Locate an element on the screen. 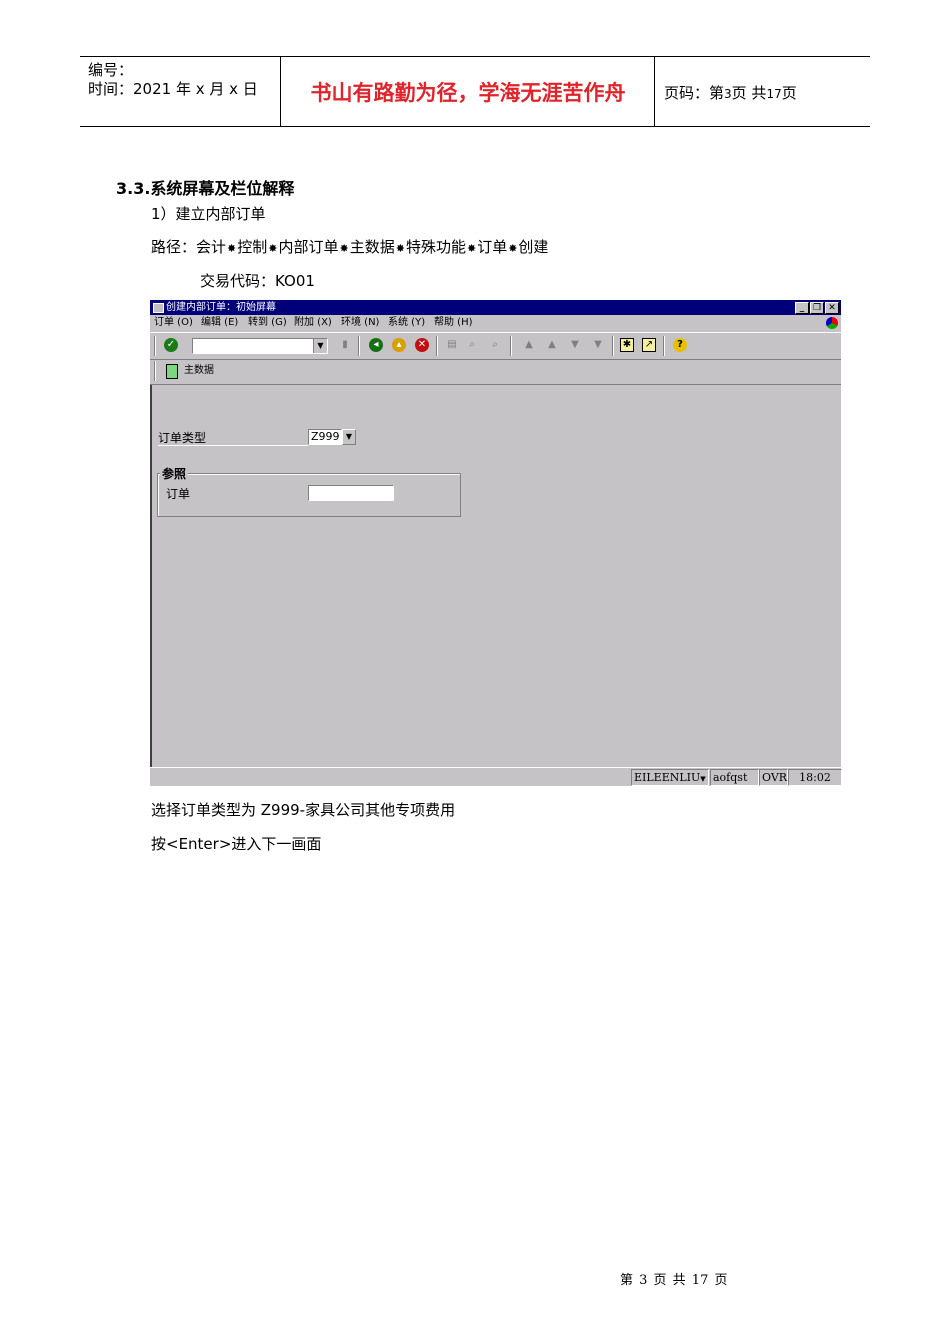 The height and width of the screenshot is (1344, 950). menu-environment: 环境 (N) is located at coordinates (360, 323).